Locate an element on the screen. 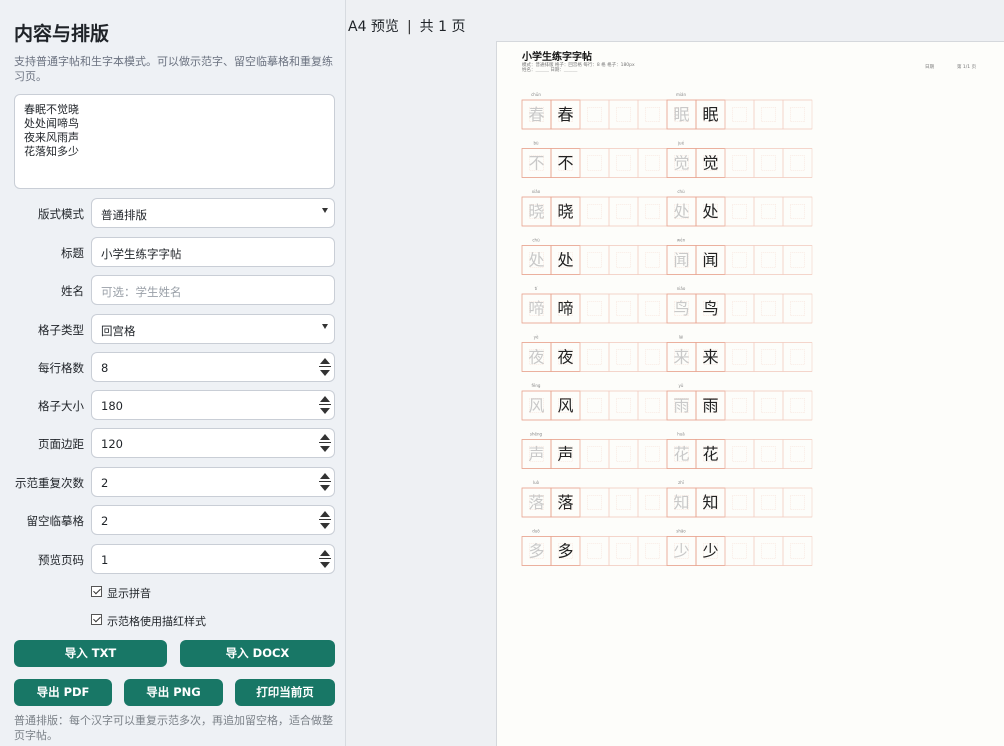 Image resolution: width=1004 pixels, height=746 pixels. page-margin-stepper: 120 is located at coordinates (213, 443).